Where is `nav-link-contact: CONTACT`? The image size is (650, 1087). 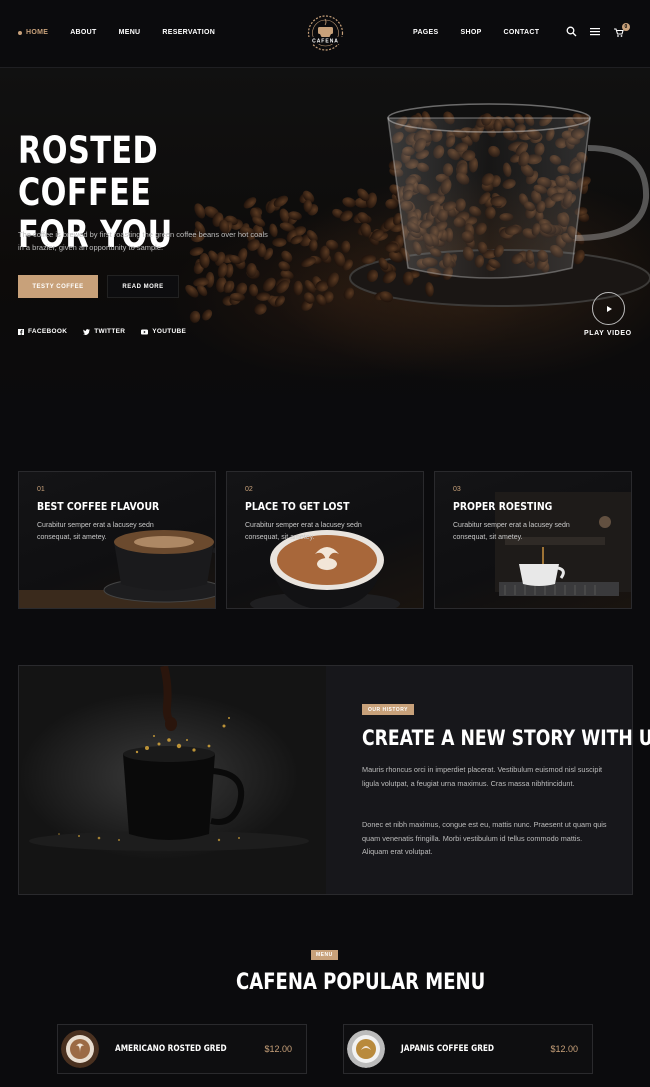
nav-link-contact: CONTACT is located at coordinates (522, 32).